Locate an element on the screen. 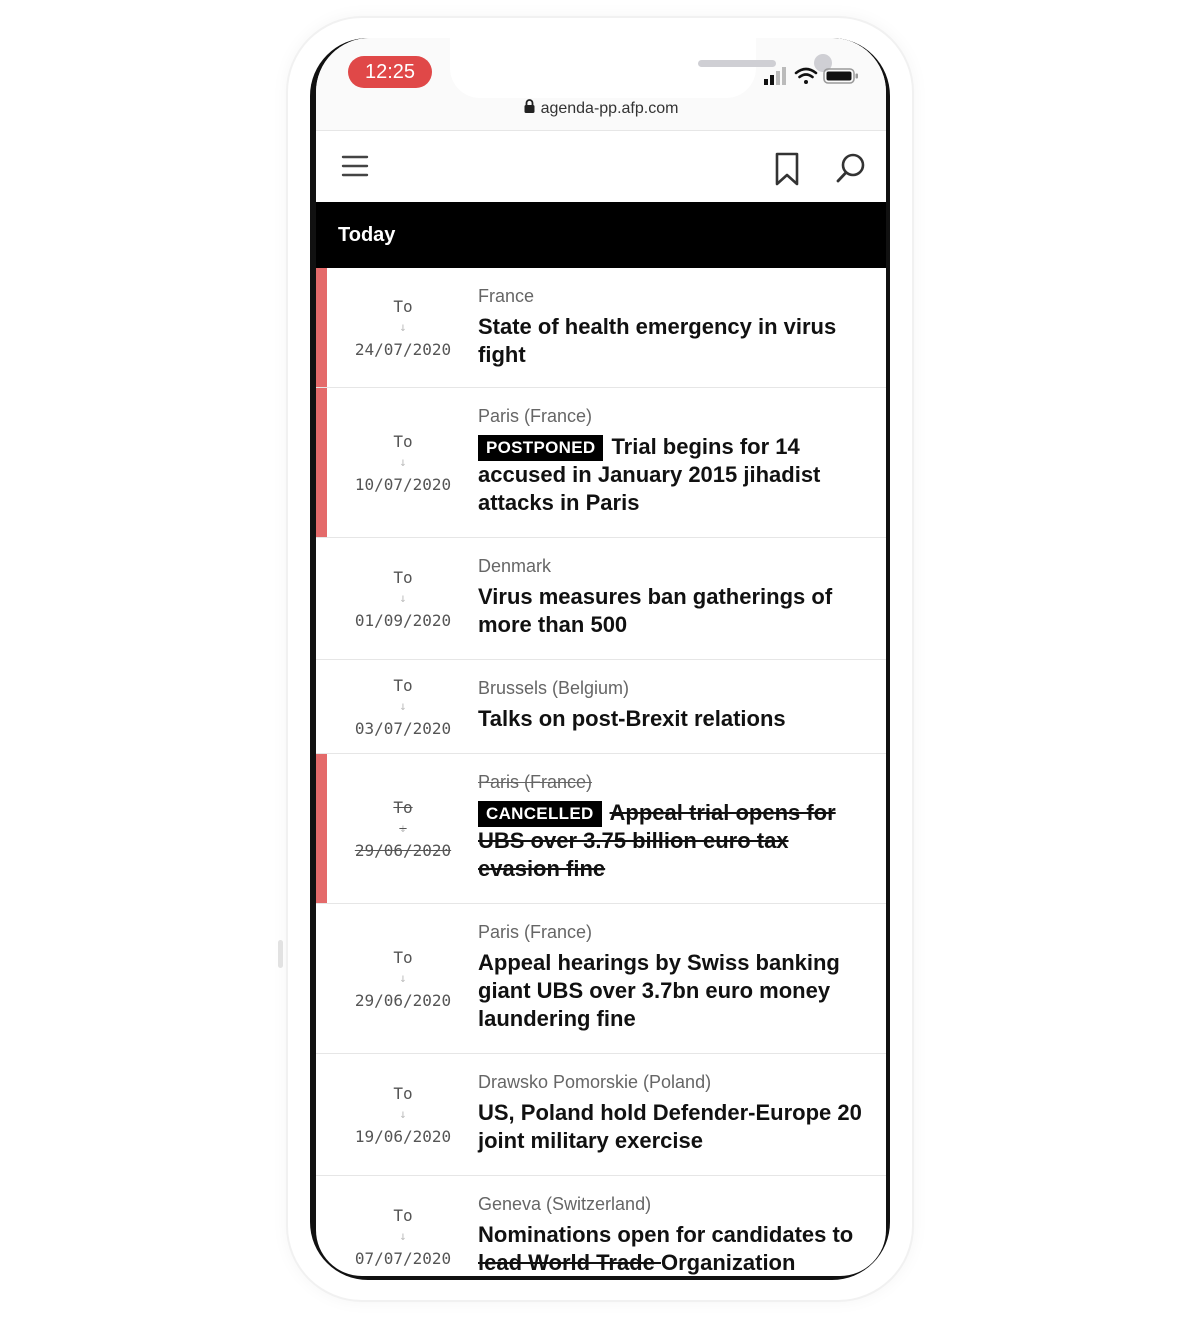 The image size is (1200, 1322). event-title-part: Organization is located at coordinates (728, 1262).